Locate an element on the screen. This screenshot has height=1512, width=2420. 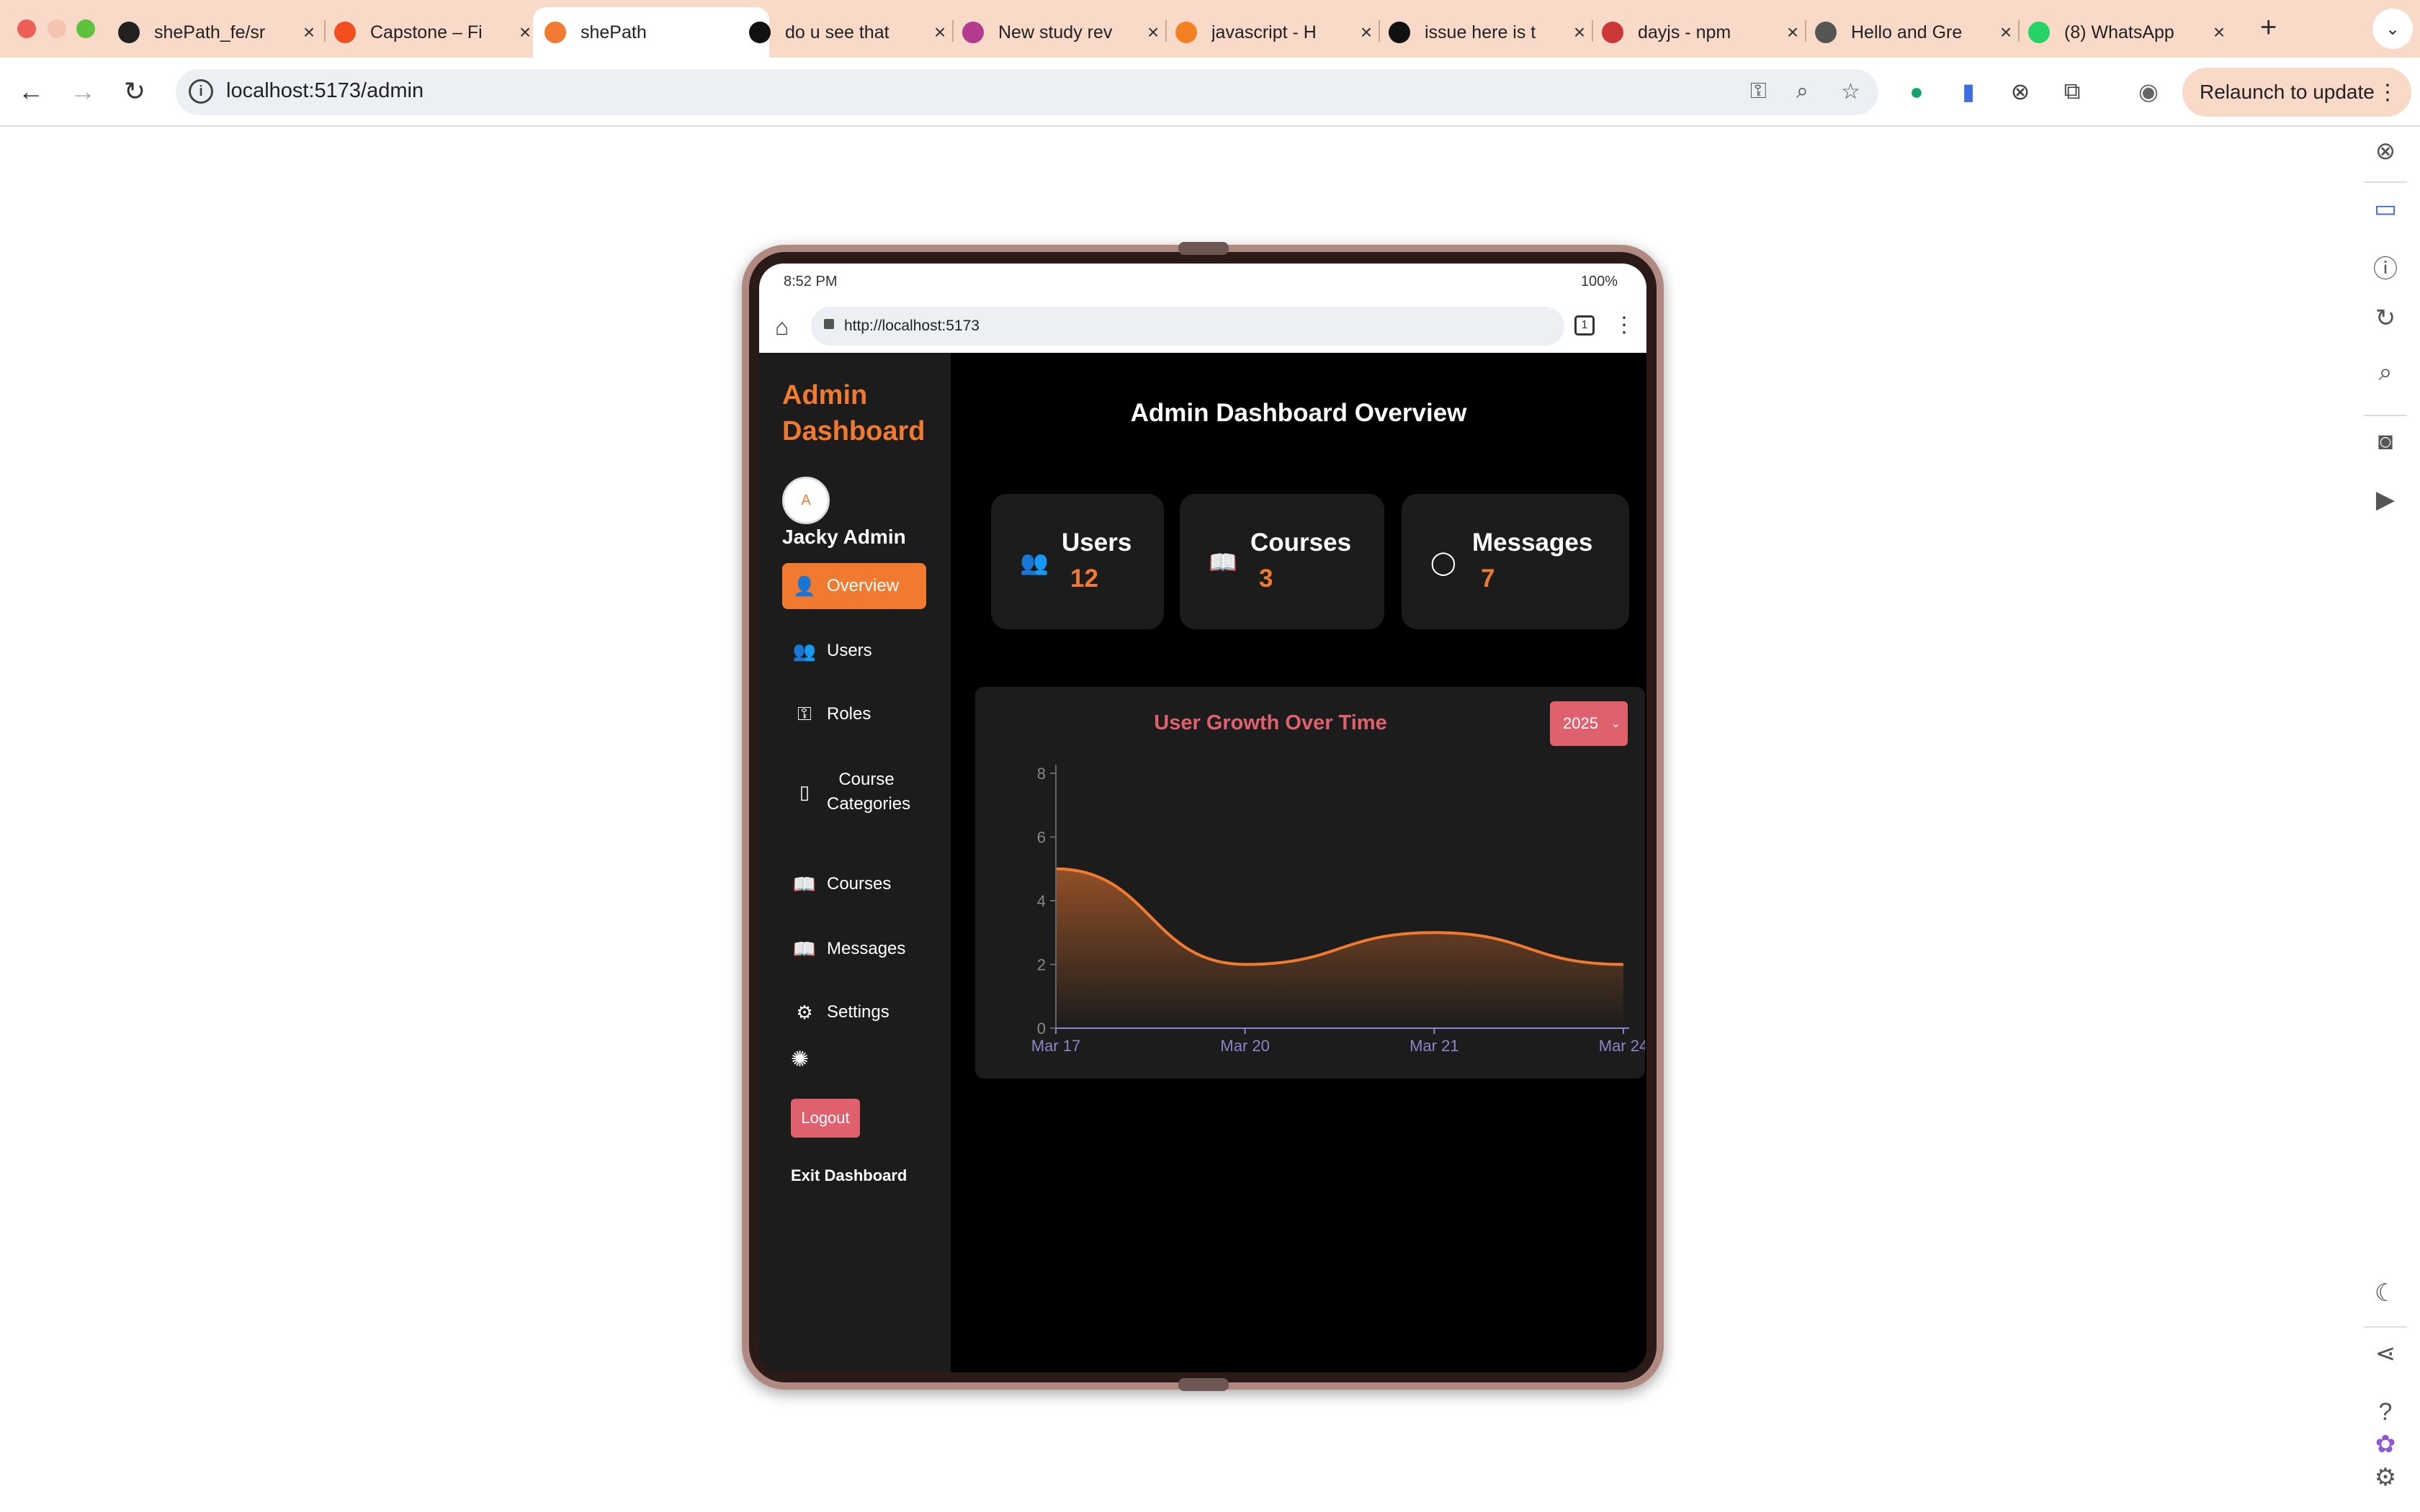
forward-button: → is located at coordinates (83, 91).